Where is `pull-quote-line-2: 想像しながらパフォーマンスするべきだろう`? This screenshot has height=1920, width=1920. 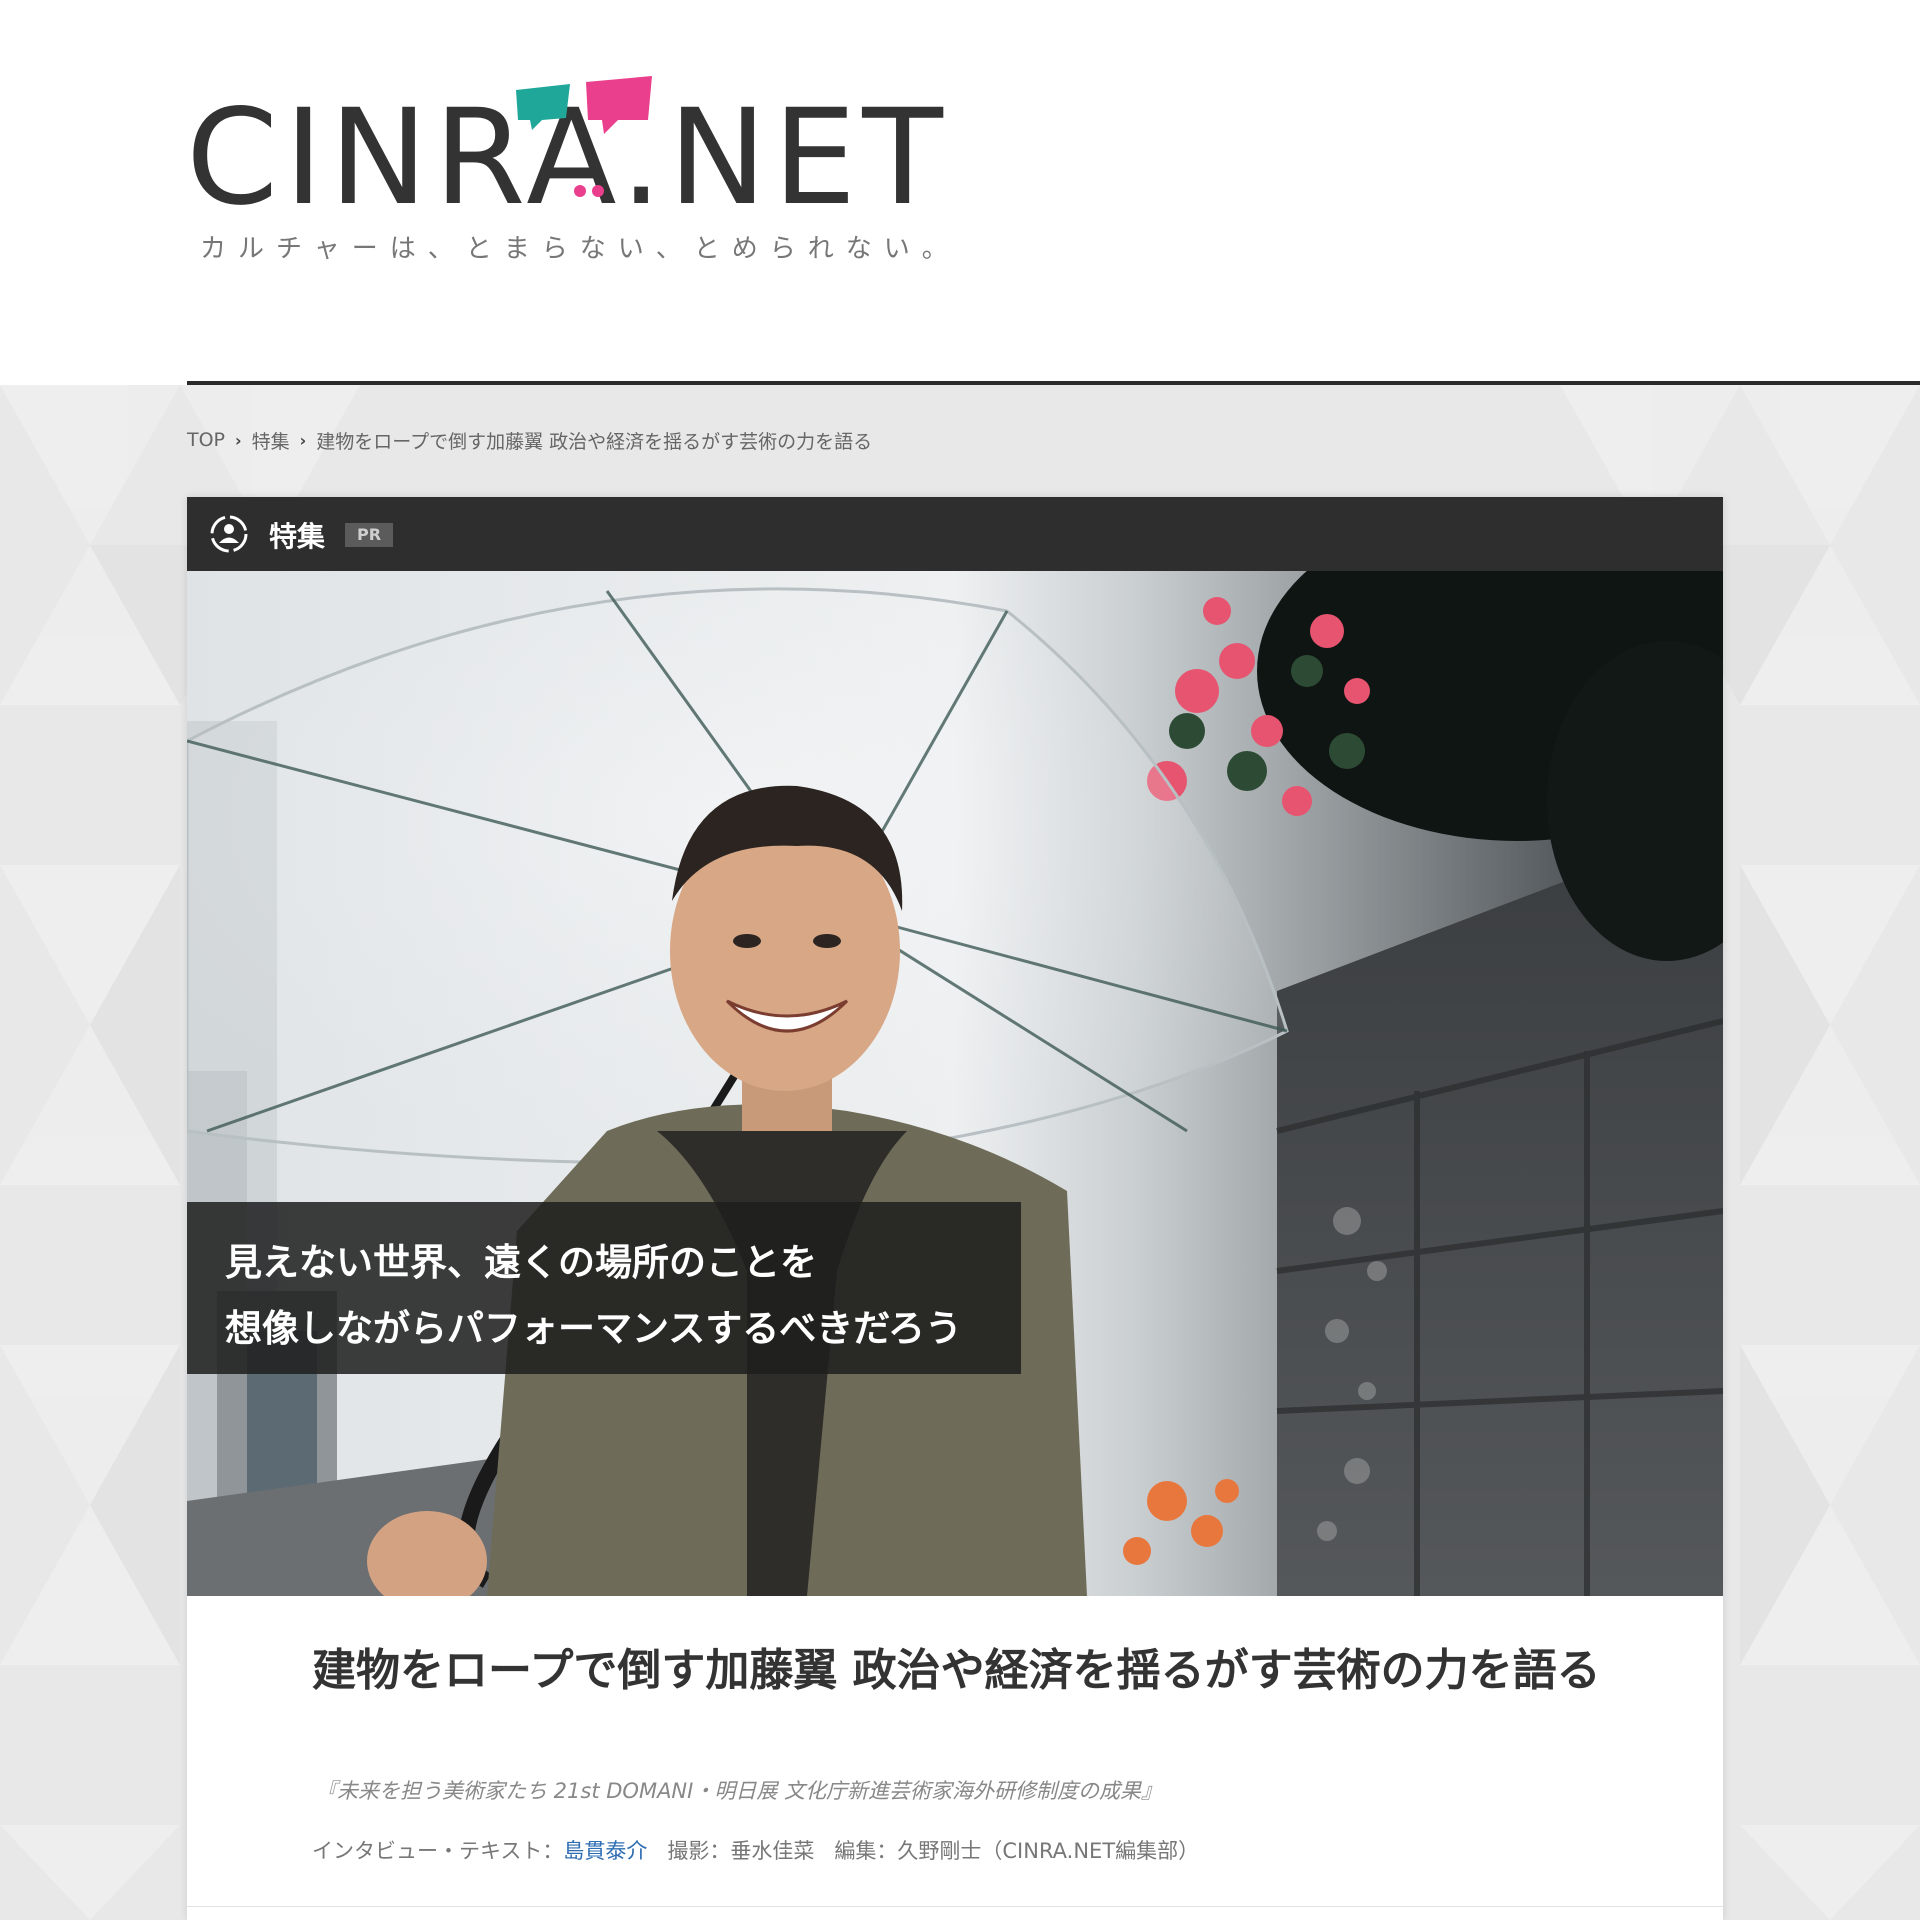
pull-quote-line-2: 想像しながらパフォーマンスするべきだろう is located at coordinates (594, 1328).